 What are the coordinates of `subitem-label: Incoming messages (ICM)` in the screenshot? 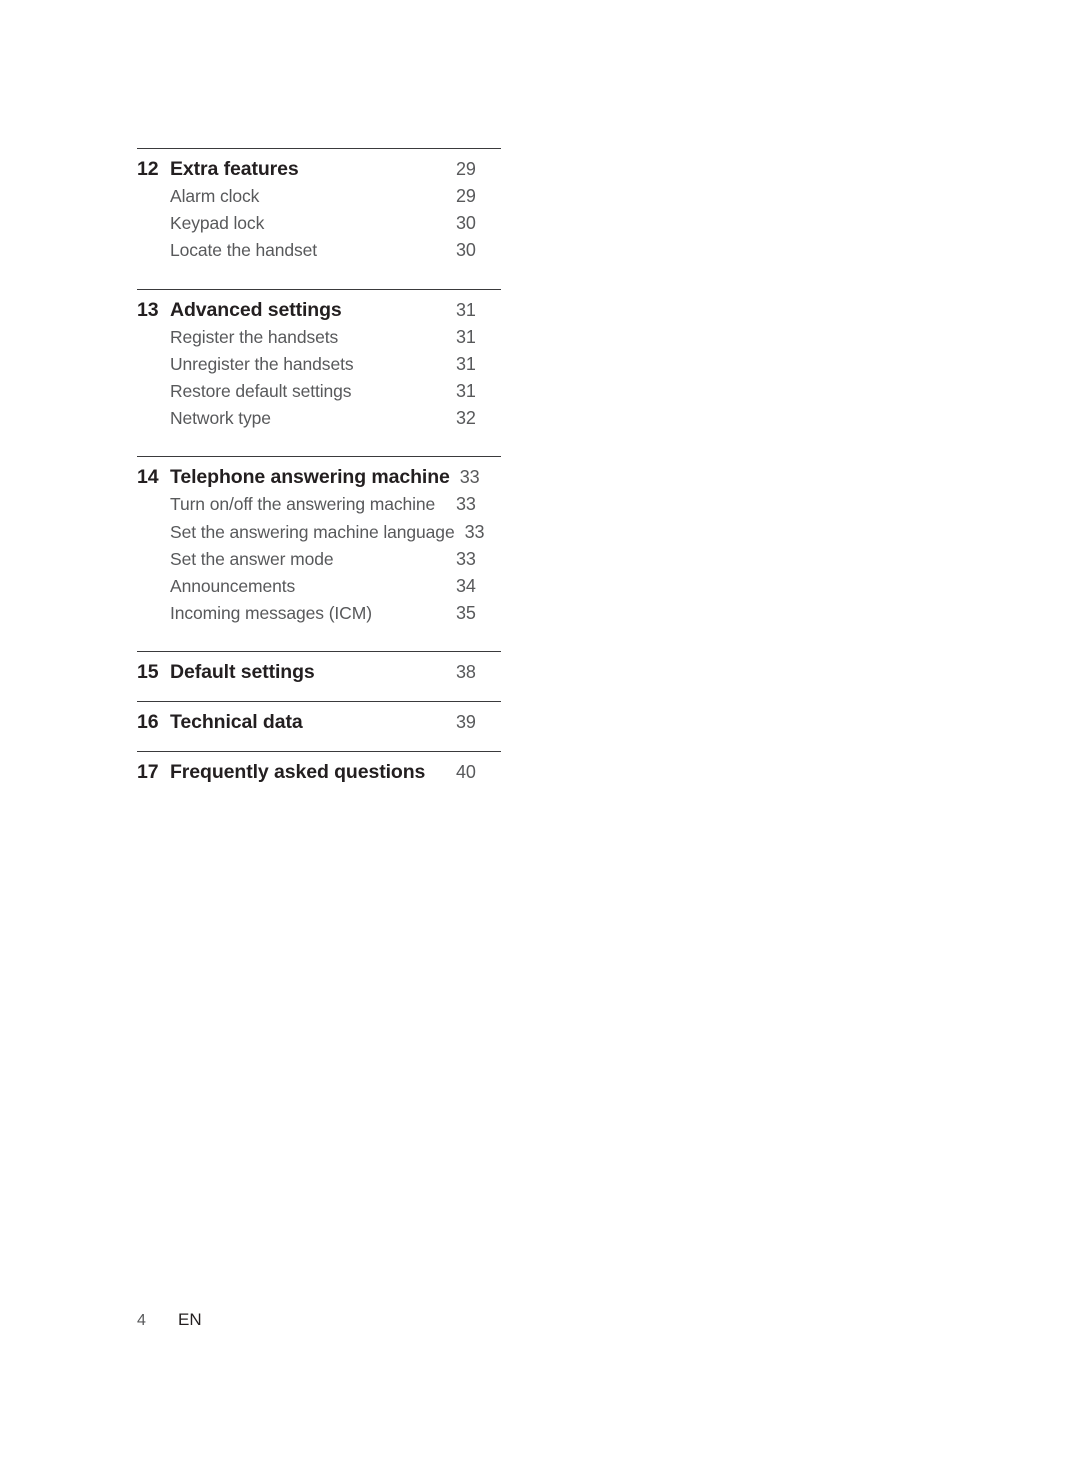 It's located at (271, 613).